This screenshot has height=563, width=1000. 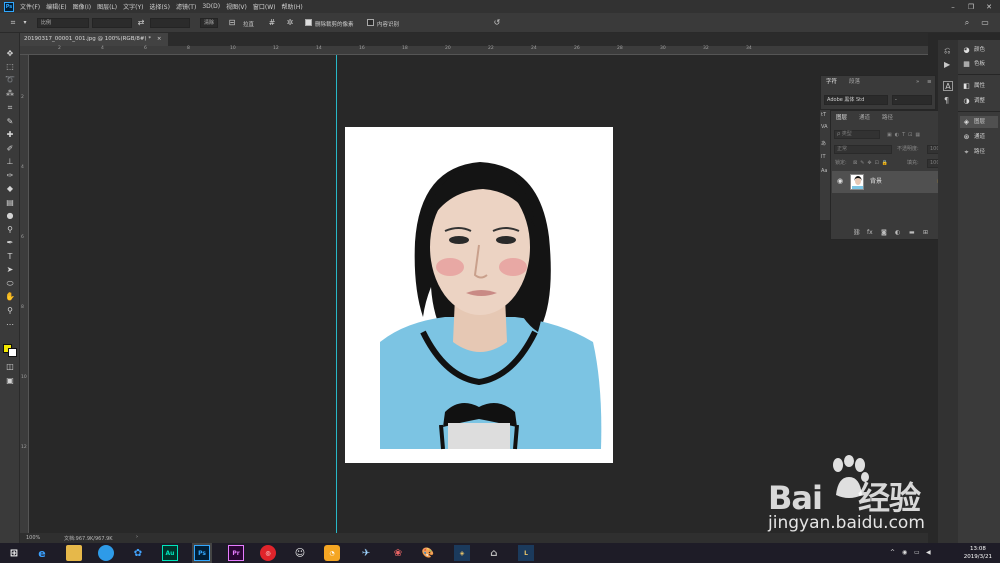 I want to click on tab-close-icon: ×, so click(x=159, y=39).